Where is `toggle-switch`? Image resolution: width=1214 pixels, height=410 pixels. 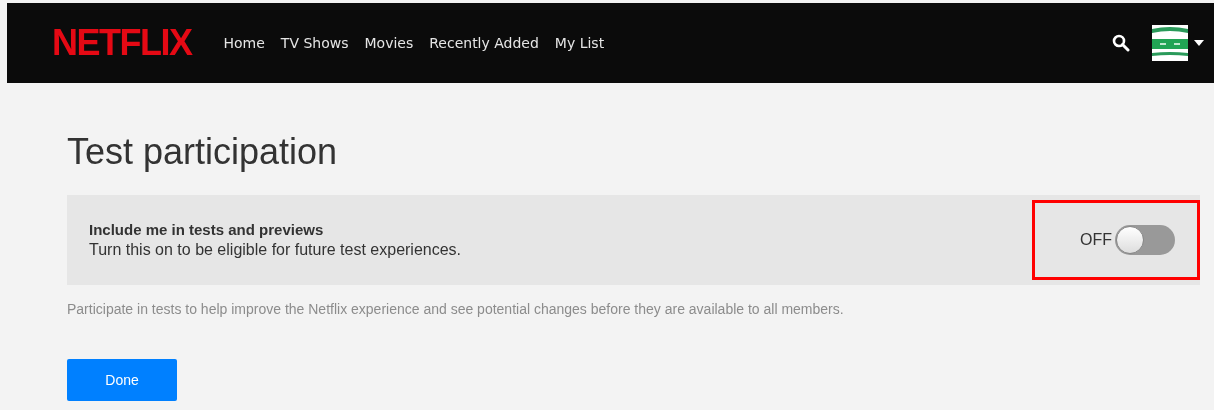
toggle-switch is located at coordinates (1145, 240).